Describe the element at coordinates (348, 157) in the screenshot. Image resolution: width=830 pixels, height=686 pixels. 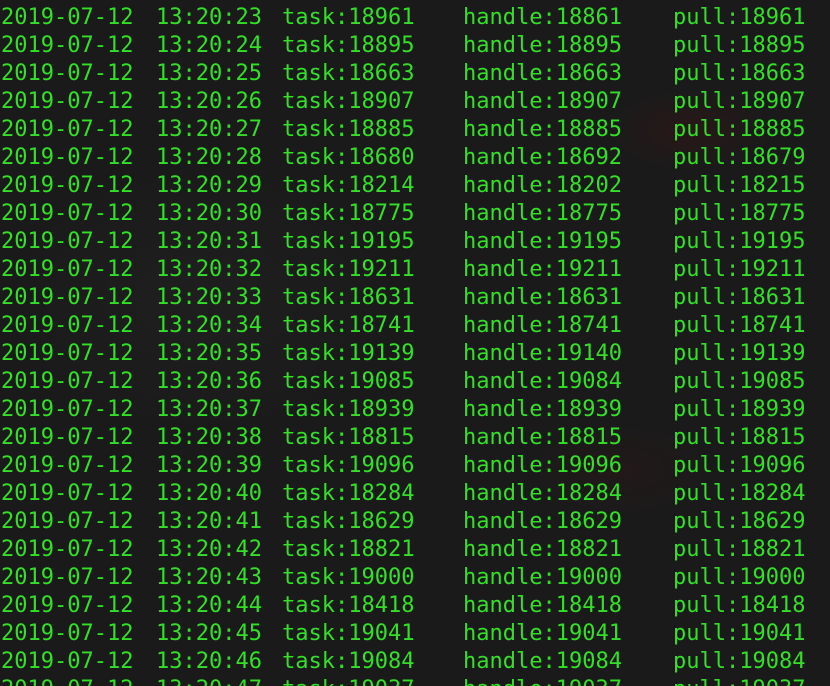
I see `log-task: task:18680` at that location.